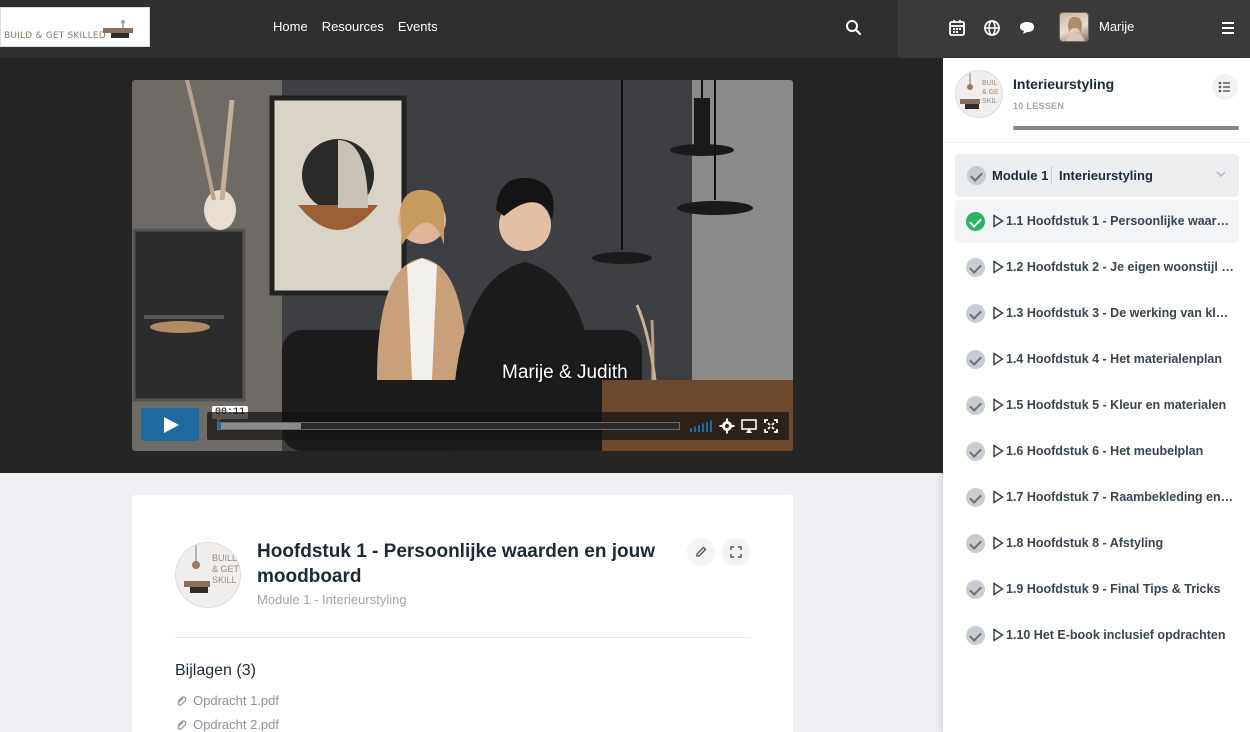 The width and height of the screenshot is (1250, 732). I want to click on edit-button, so click(701, 552).